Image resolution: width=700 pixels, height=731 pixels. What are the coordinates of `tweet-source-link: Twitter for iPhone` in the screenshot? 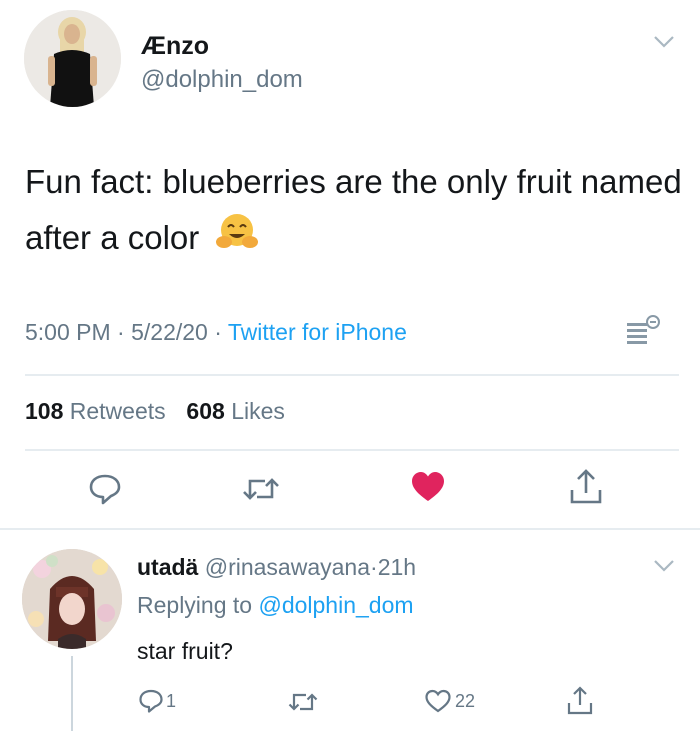 It's located at (317, 332).